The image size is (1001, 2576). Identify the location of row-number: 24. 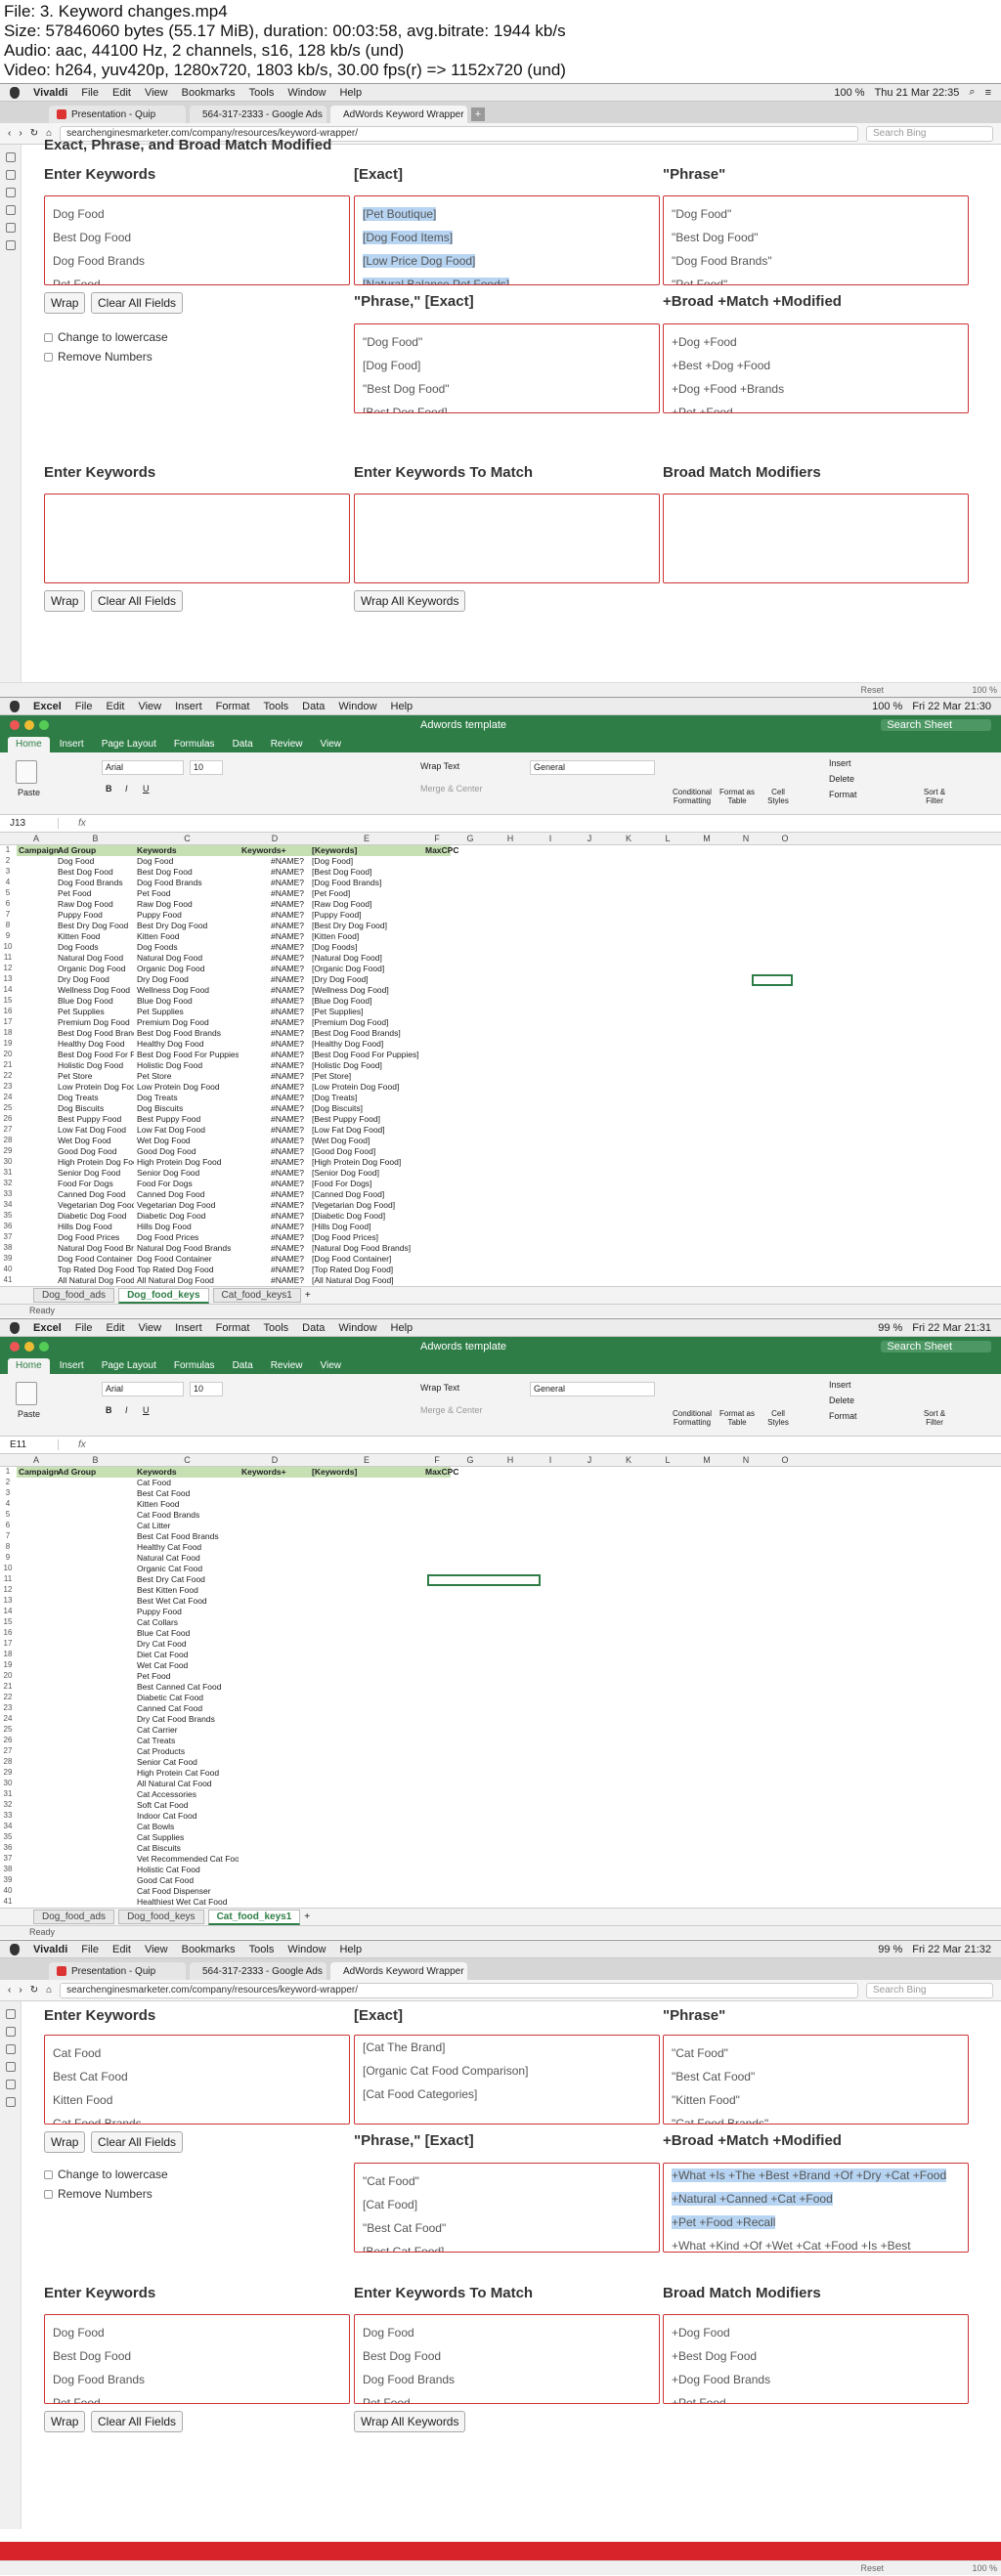
(8, 1097).